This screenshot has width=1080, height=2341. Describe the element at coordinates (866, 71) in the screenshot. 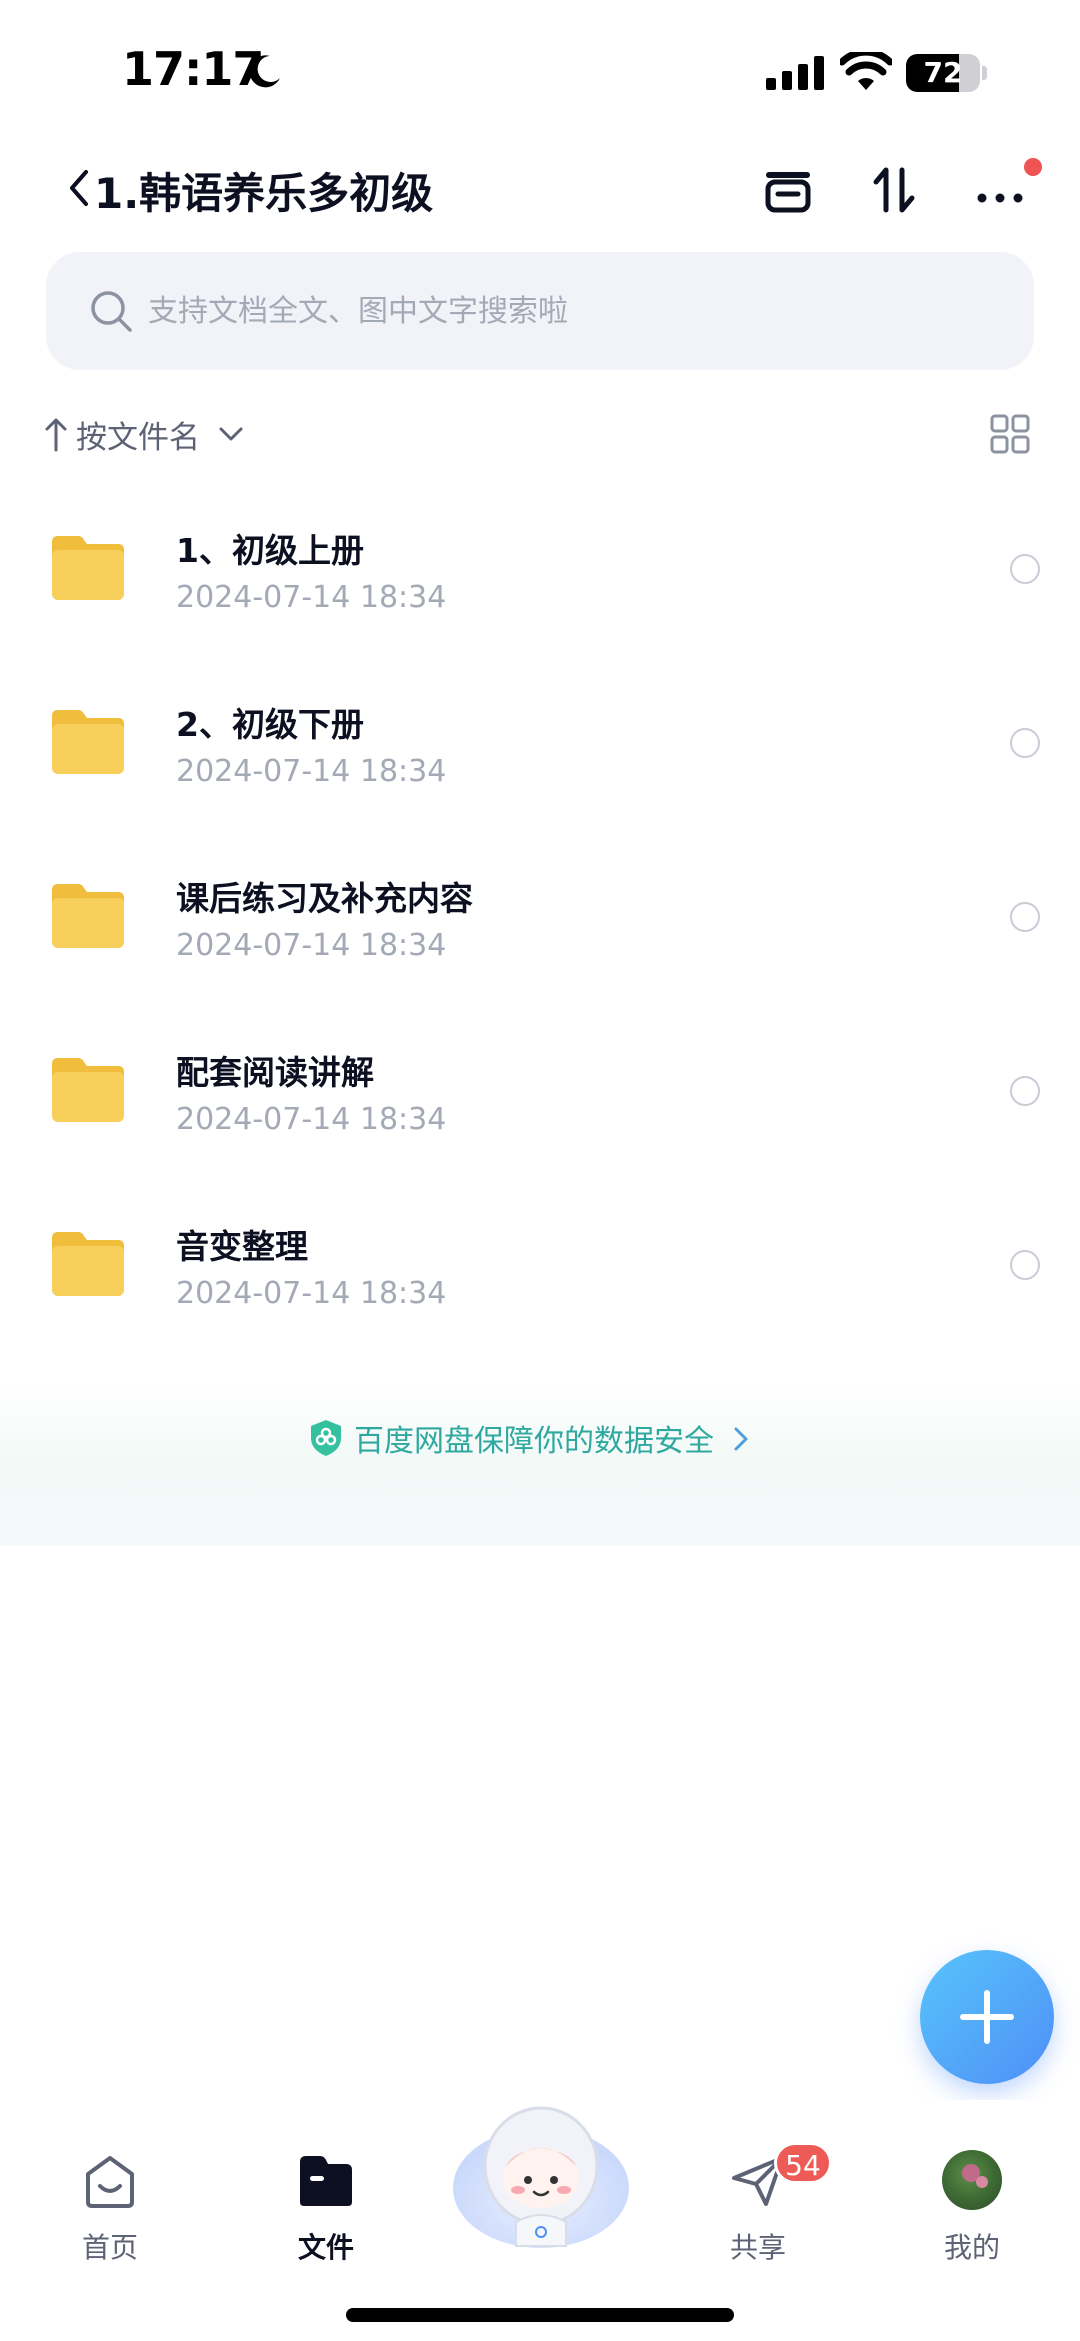

I see `wifi-icon` at that location.